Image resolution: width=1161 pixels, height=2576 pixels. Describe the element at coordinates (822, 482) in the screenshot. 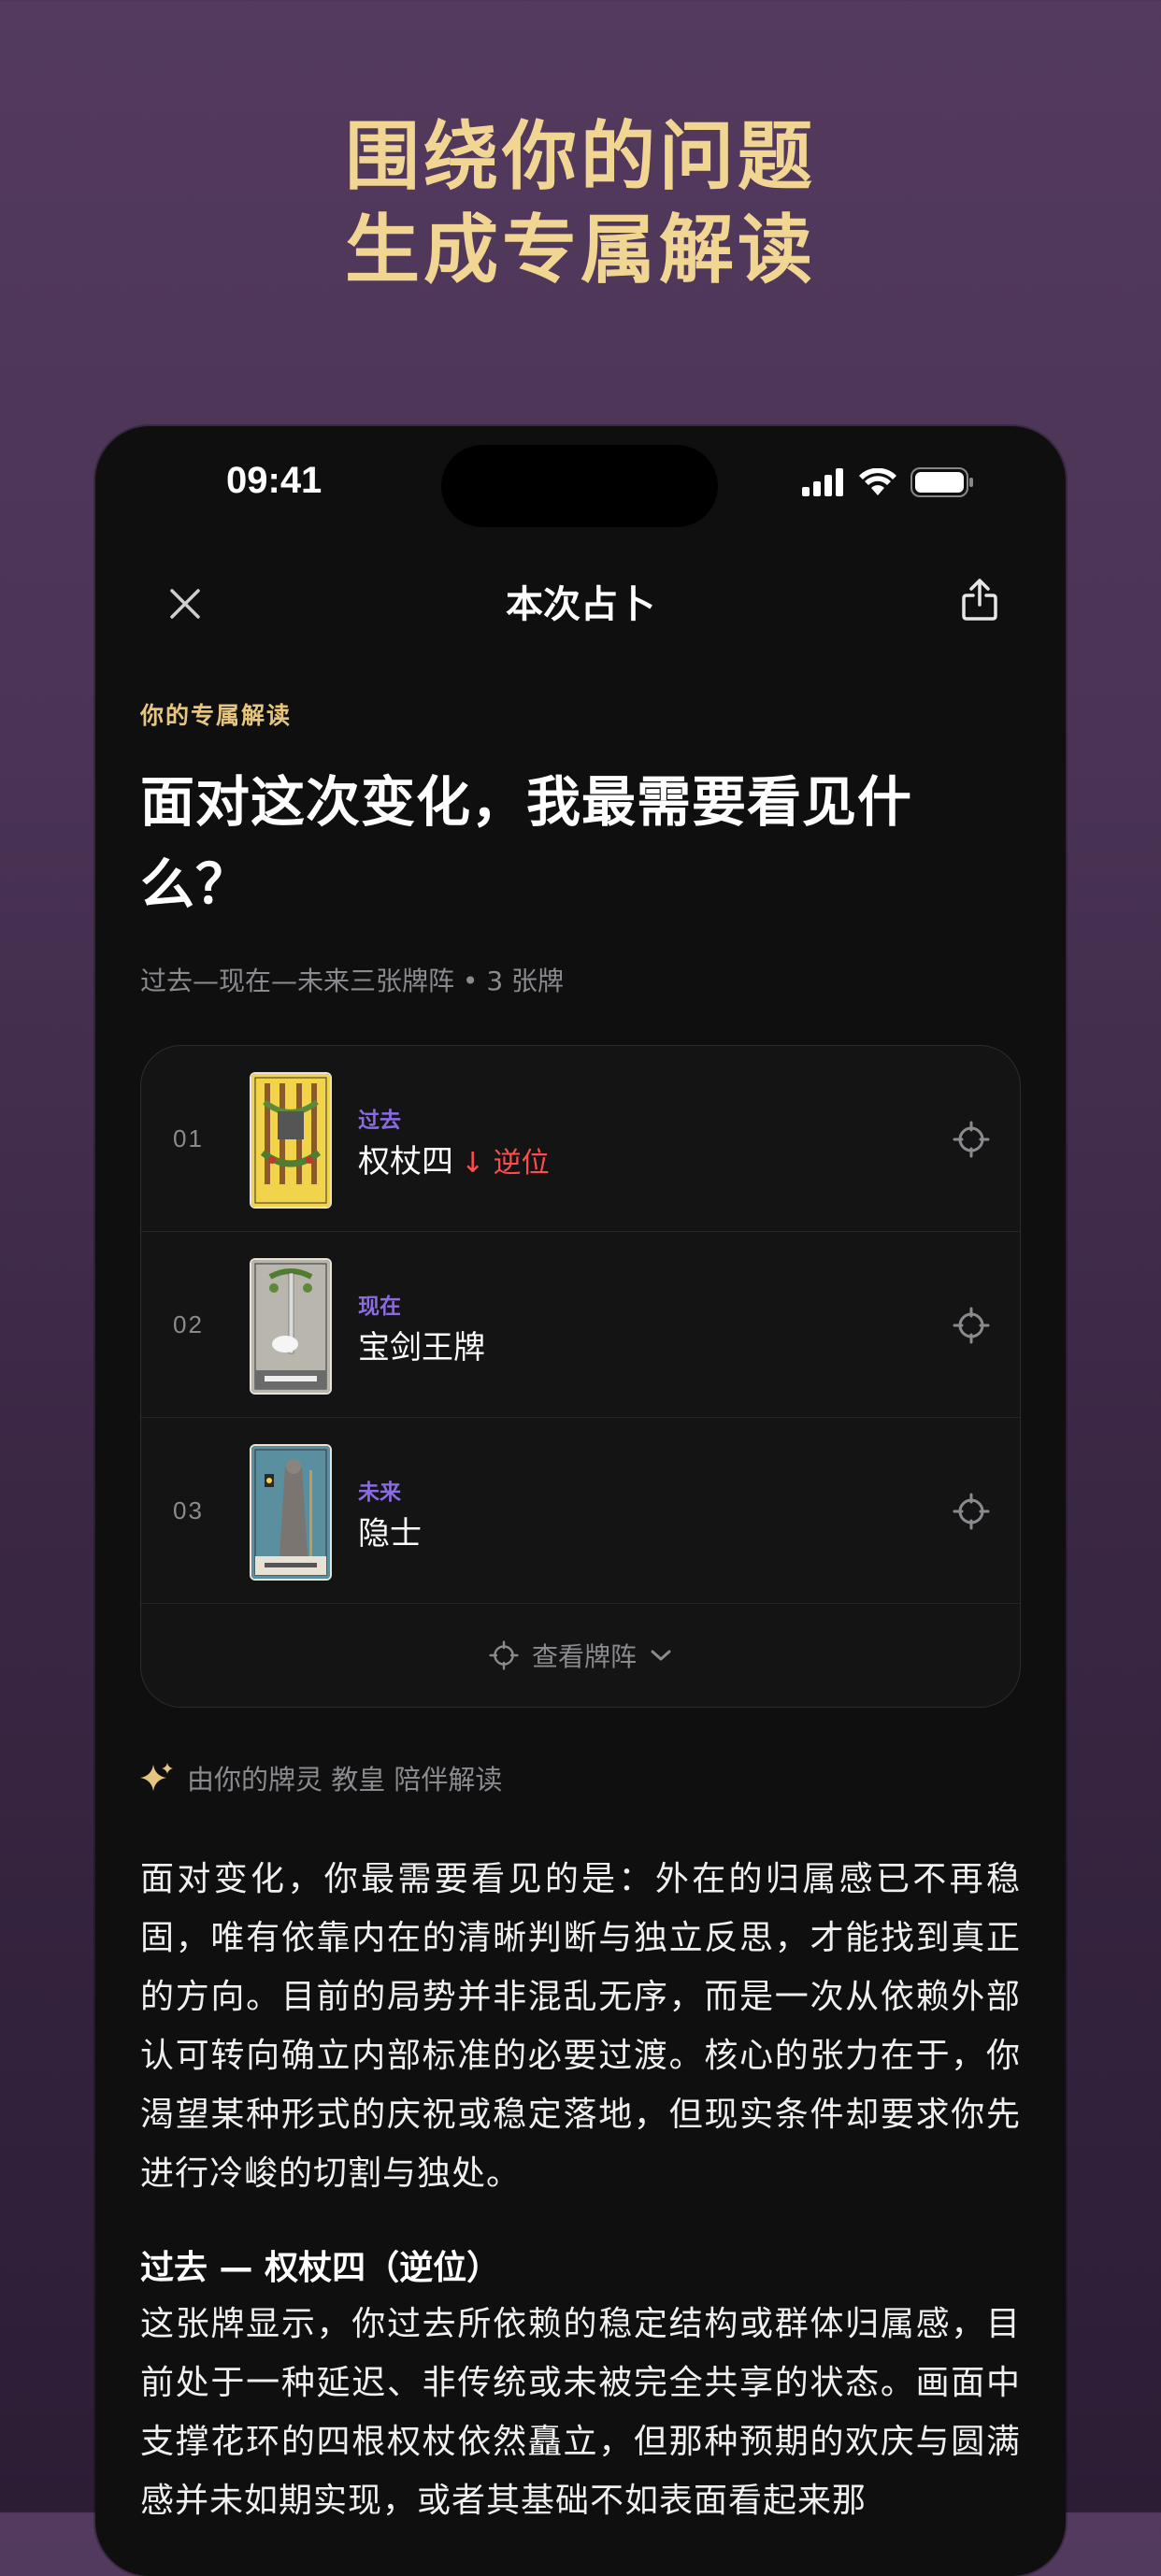

I see `signal-icon` at that location.